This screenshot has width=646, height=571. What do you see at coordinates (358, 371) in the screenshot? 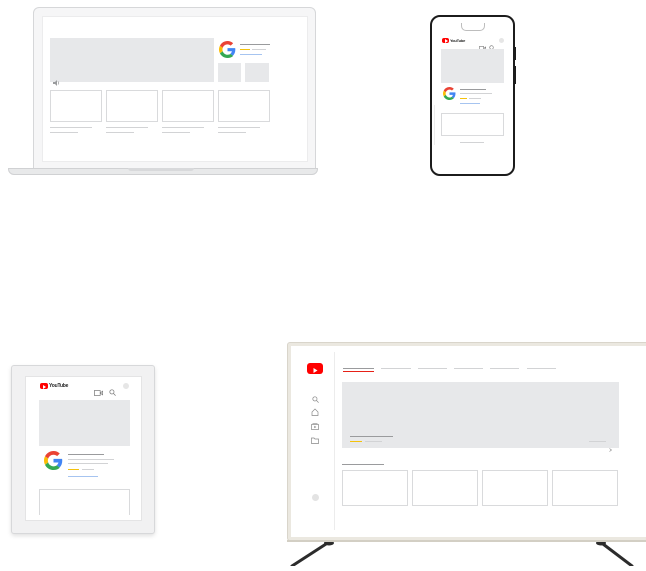
I see `tab-underline` at bounding box center [358, 371].